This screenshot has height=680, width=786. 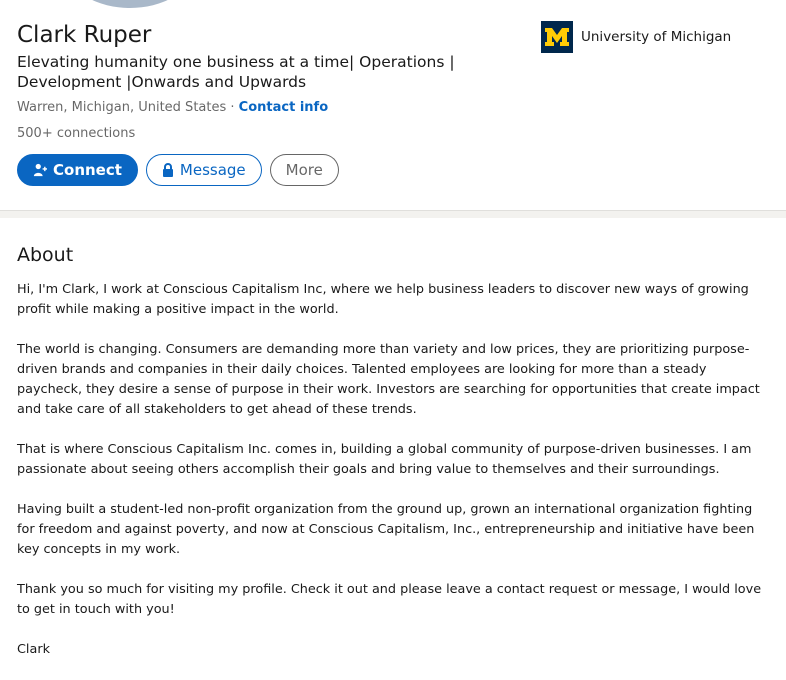 What do you see at coordinates (122, 107) in the screenshot?
I see `location-text: Warren, Michigan, United States` at bounding box center [122, 107].